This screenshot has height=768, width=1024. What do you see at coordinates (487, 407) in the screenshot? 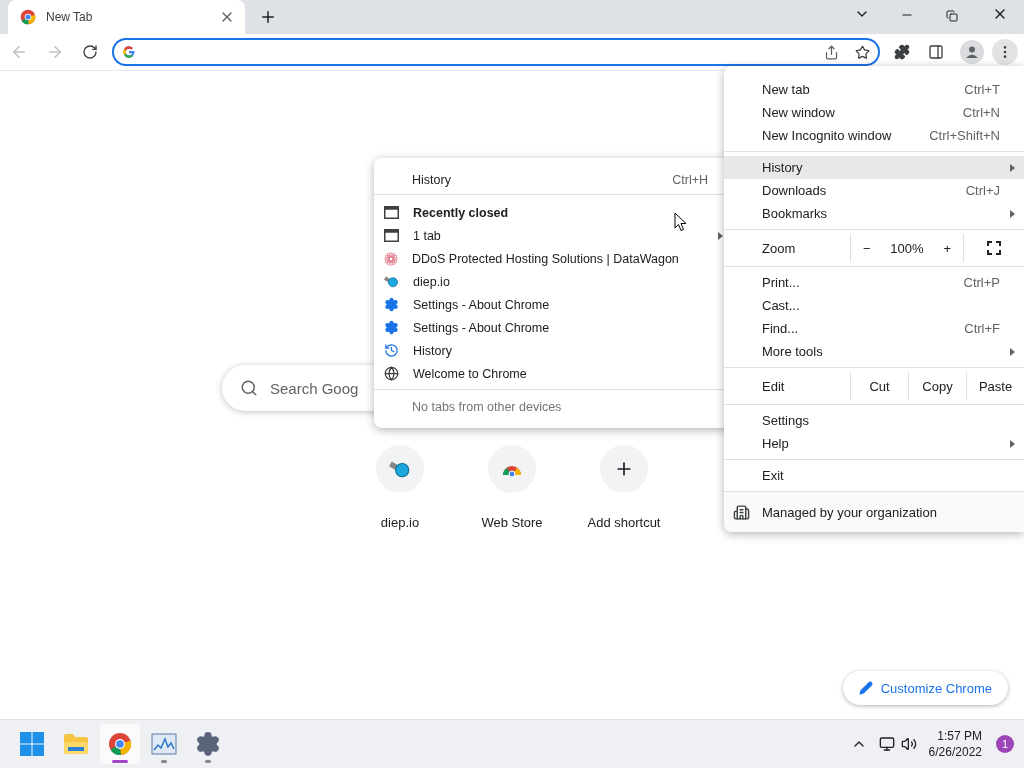
I see `empty-message: No tabs from other devices` at bounding box center [487, 407].